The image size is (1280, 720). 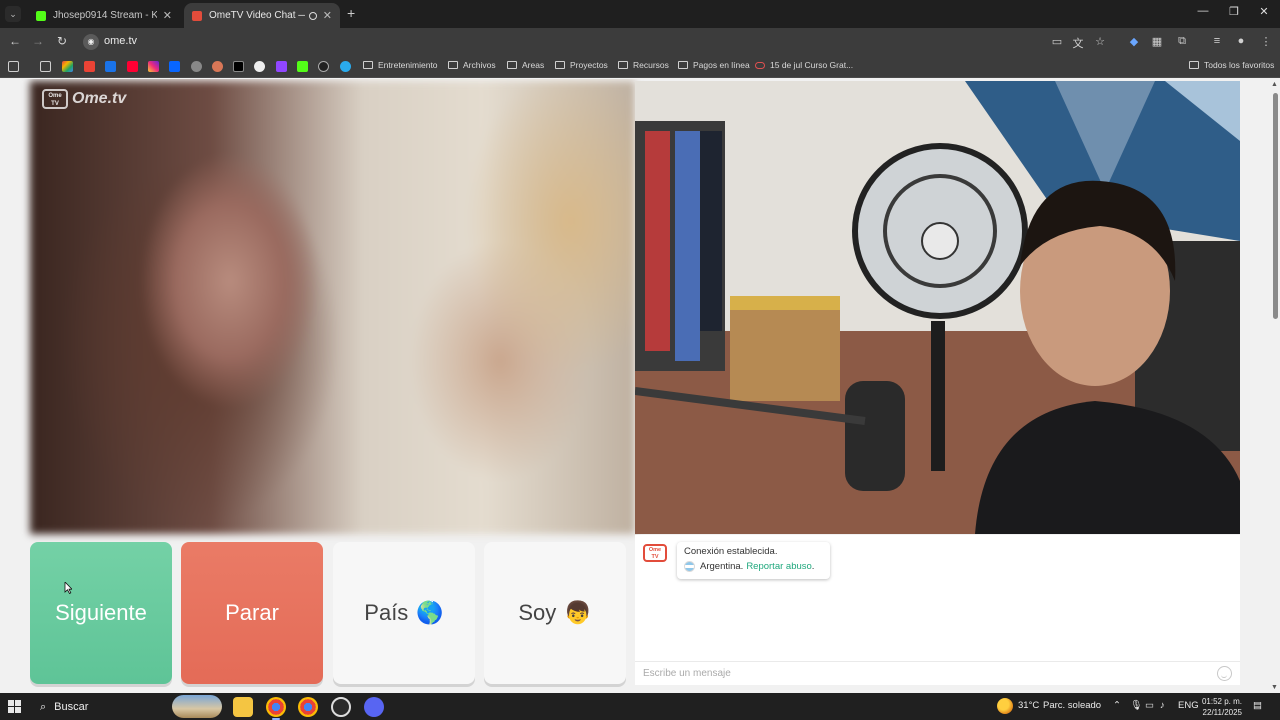 I want to click on bookmark-proyectos: Proyectos, so click(x=581, y=65).